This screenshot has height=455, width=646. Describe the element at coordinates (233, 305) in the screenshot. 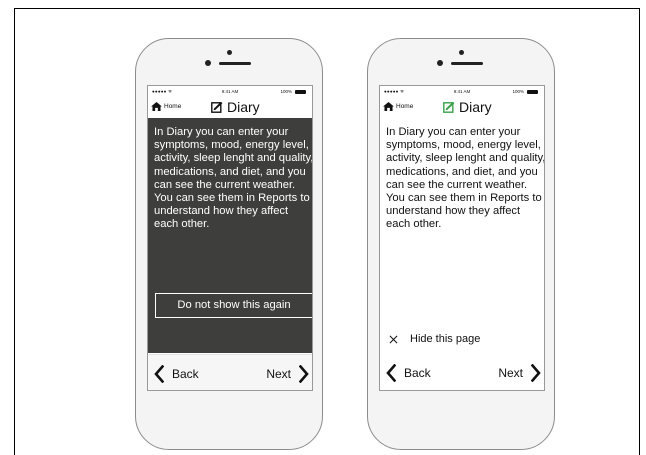

I see `dont-show-again-button: Do not show this again` at that location.